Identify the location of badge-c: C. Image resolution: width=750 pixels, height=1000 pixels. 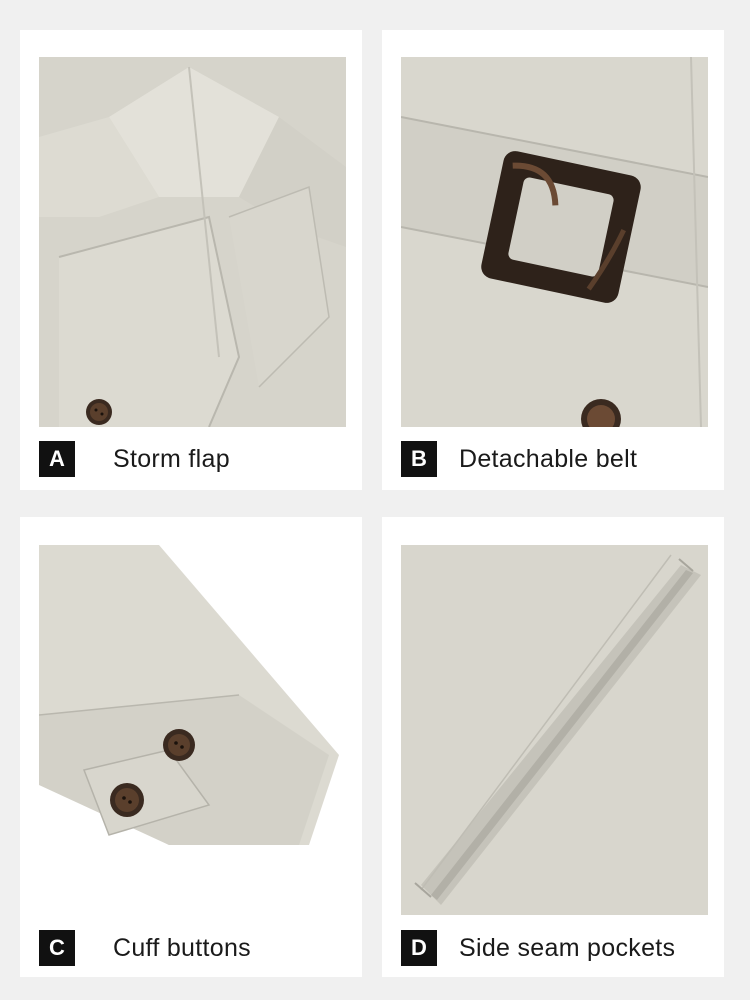
(57, 948).